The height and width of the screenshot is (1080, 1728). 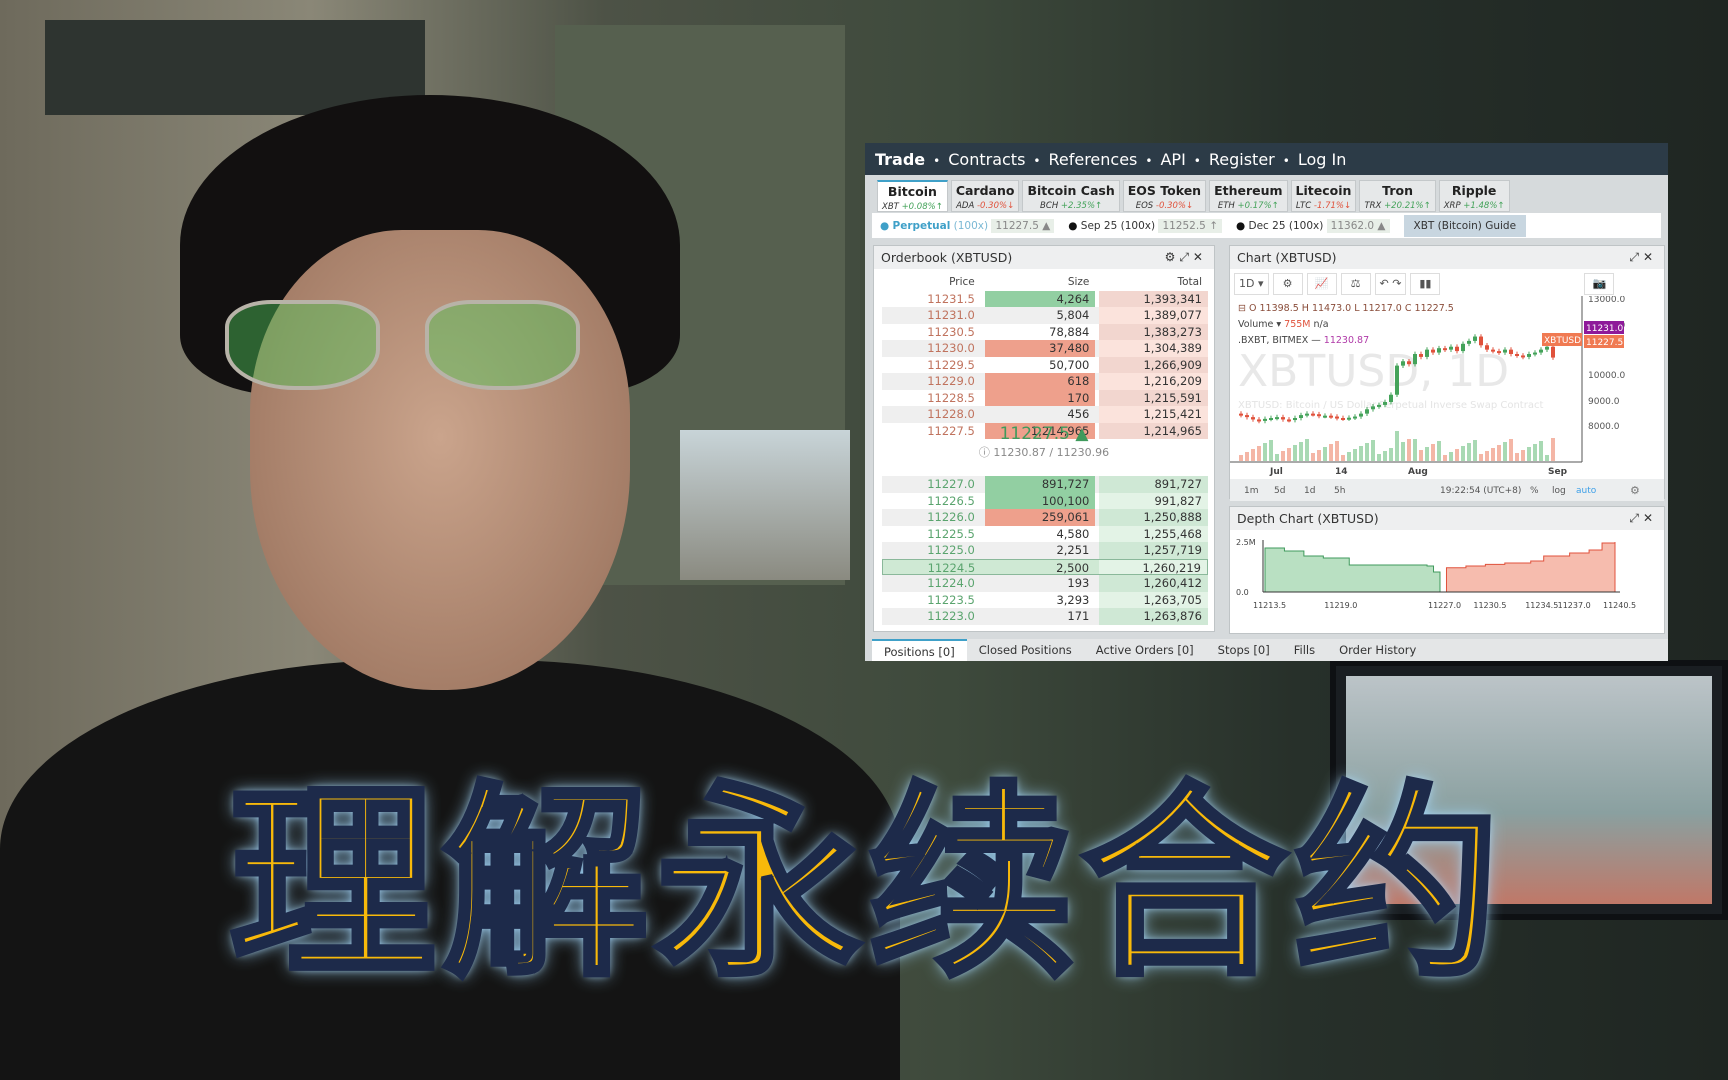 What do you see at coordinates (986, 159) in the screenshot?
I see `nav-contracts: Contracts` at bounding box center [986, 159].